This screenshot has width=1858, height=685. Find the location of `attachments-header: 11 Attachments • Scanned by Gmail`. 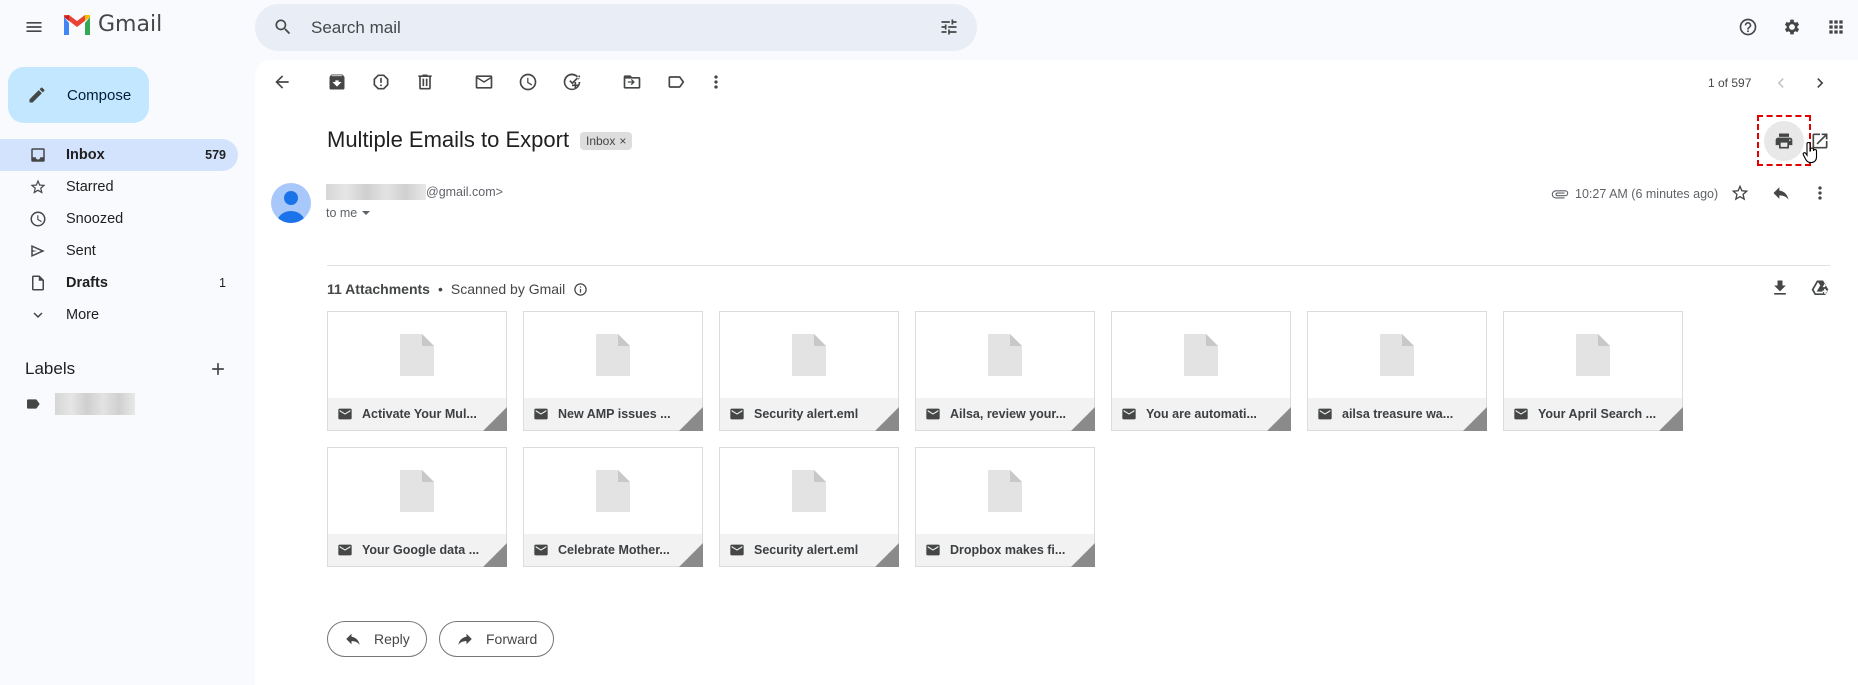

attachments-header: 11 Attachments • Scanned by Gmail is located at coordinates (457, 289).